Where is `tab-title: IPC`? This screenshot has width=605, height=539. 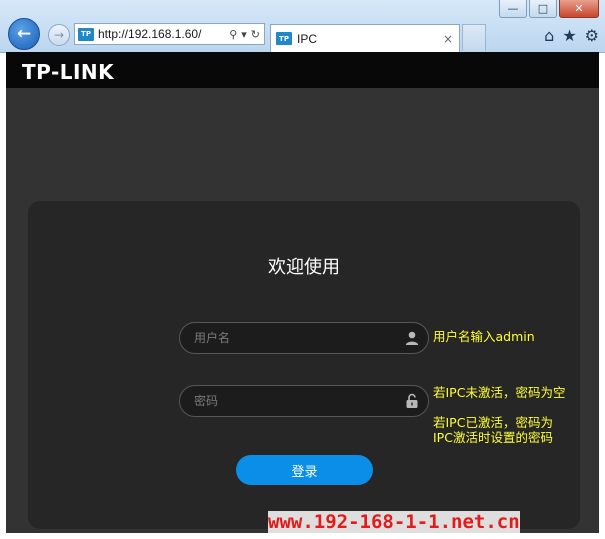
tab-title: IPC is located at coordinates (307, 38).